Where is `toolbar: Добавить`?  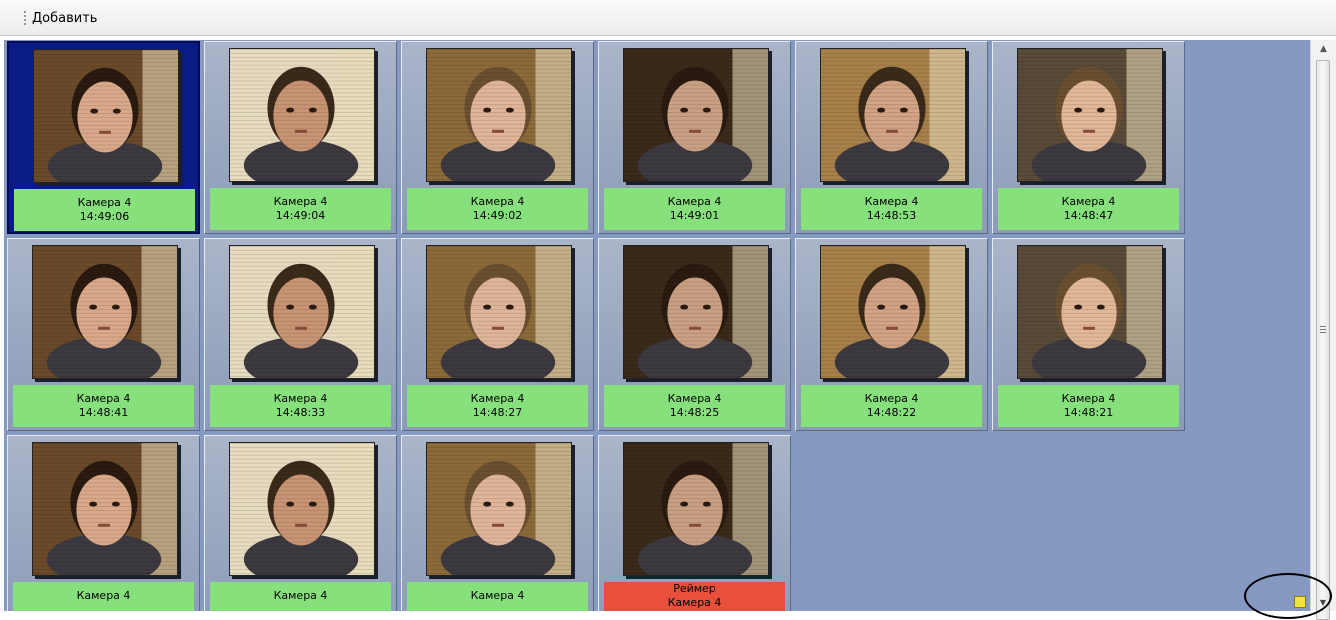
toolbar: Добавить is located at coordinates (668, 18).